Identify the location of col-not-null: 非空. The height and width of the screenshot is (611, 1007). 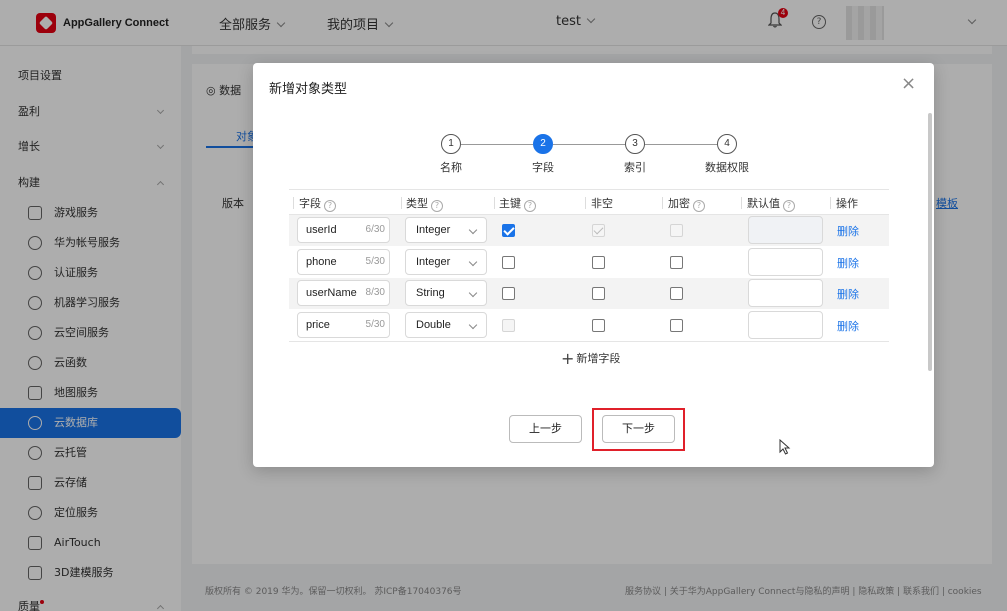
(602, 203).